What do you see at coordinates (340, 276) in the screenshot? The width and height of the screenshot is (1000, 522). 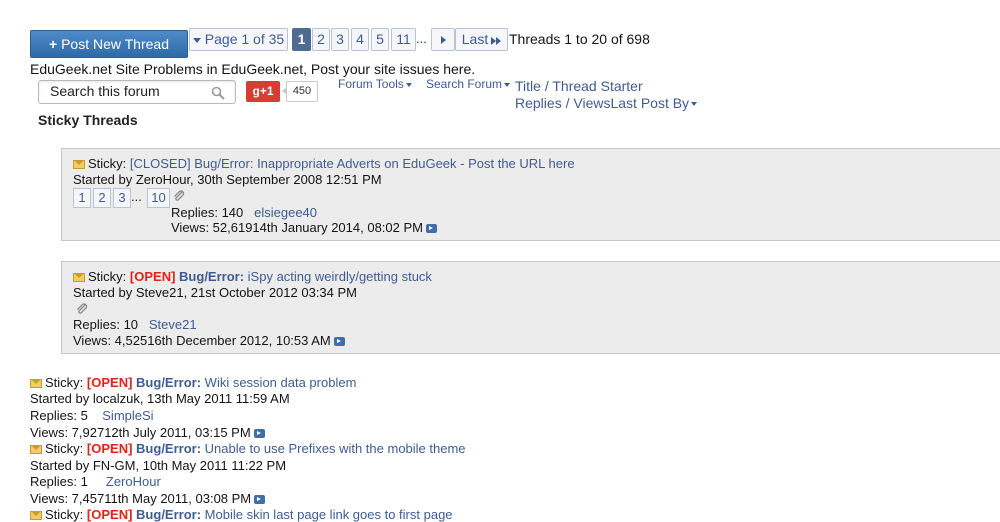 I see `thread-title-link: iSpy acting weirdly/getting stuck` at bounding box center [340, 276].